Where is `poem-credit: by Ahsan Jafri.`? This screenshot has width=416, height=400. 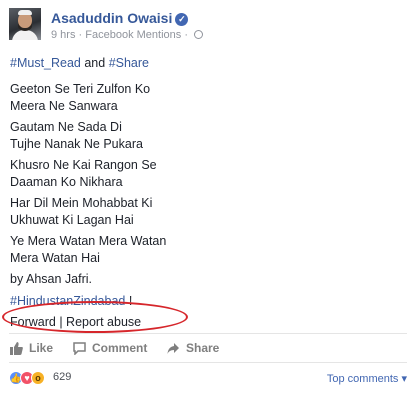
poem-credit: by Ahsan Jafri. is located at coordinates (51, 279).